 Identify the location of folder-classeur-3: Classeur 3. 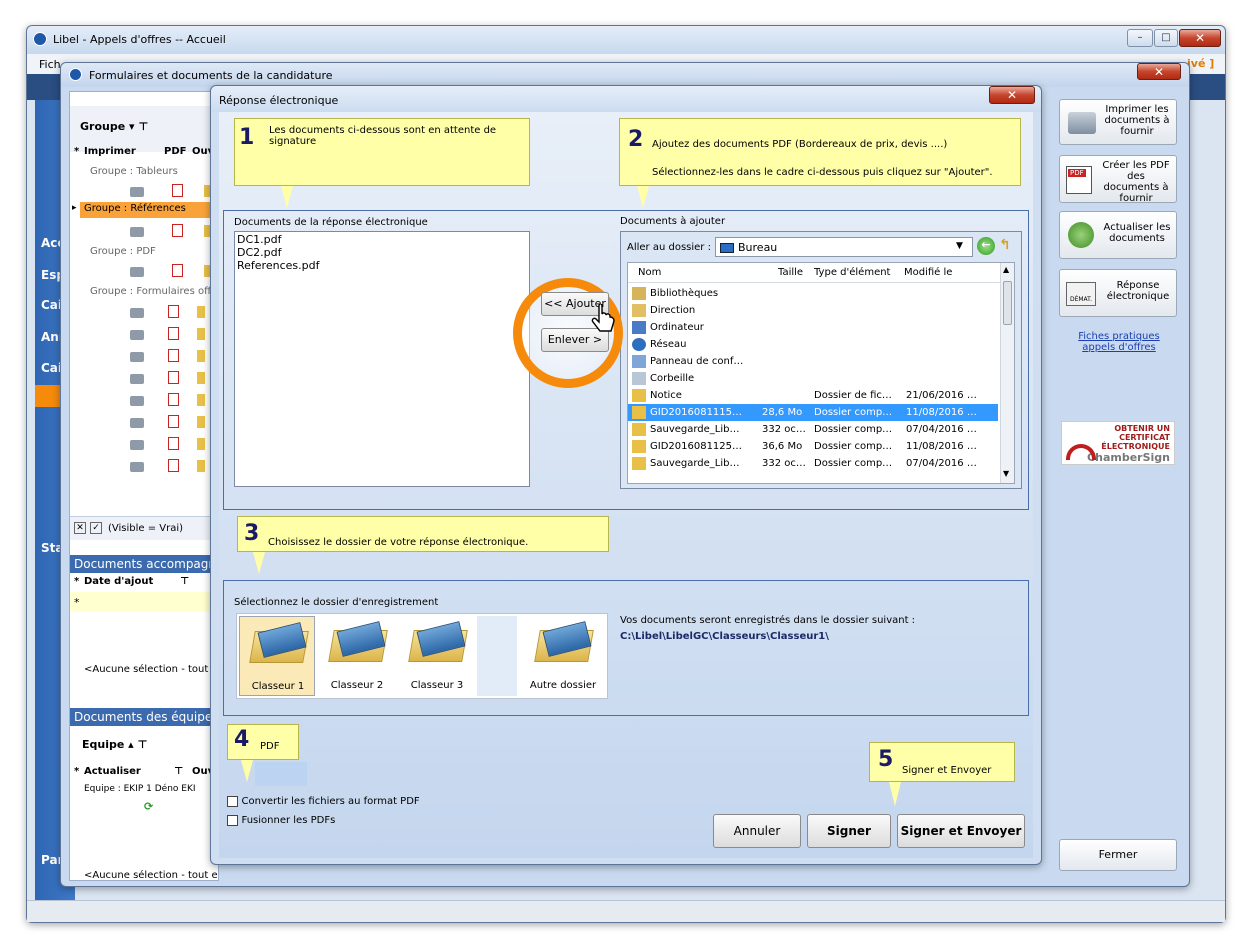
(437, 656).